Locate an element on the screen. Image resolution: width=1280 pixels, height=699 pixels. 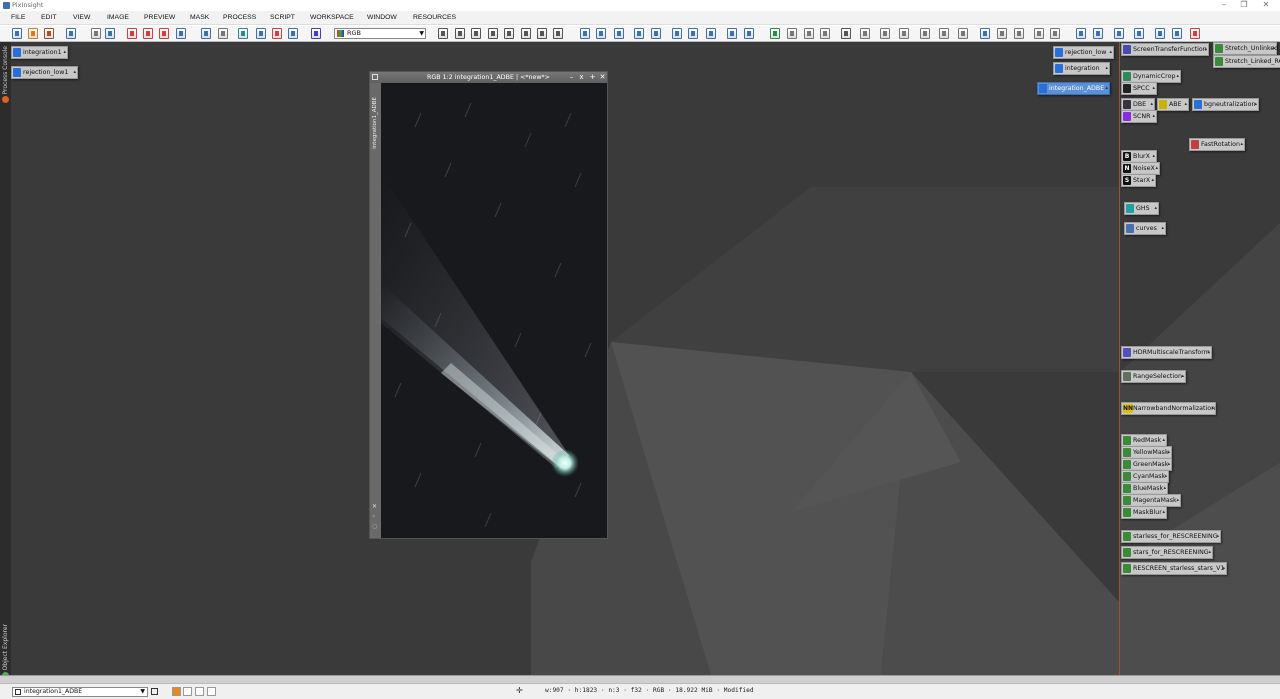
icon-fastrotation: FastRotation ▴ is located at coordinates (1217, 144).